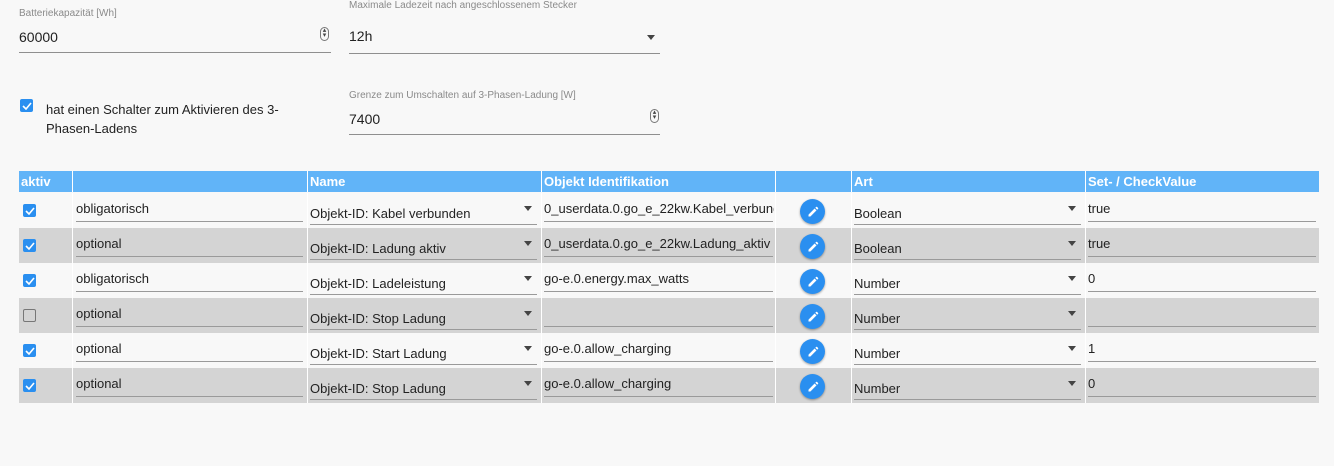 This screenshot has height=466, width=1334. What do you see at coordinates (1202, 181) in the screenshot?
I see `header-set-check-value: Set- / CheckValue` at bounding box center [1202, 181].